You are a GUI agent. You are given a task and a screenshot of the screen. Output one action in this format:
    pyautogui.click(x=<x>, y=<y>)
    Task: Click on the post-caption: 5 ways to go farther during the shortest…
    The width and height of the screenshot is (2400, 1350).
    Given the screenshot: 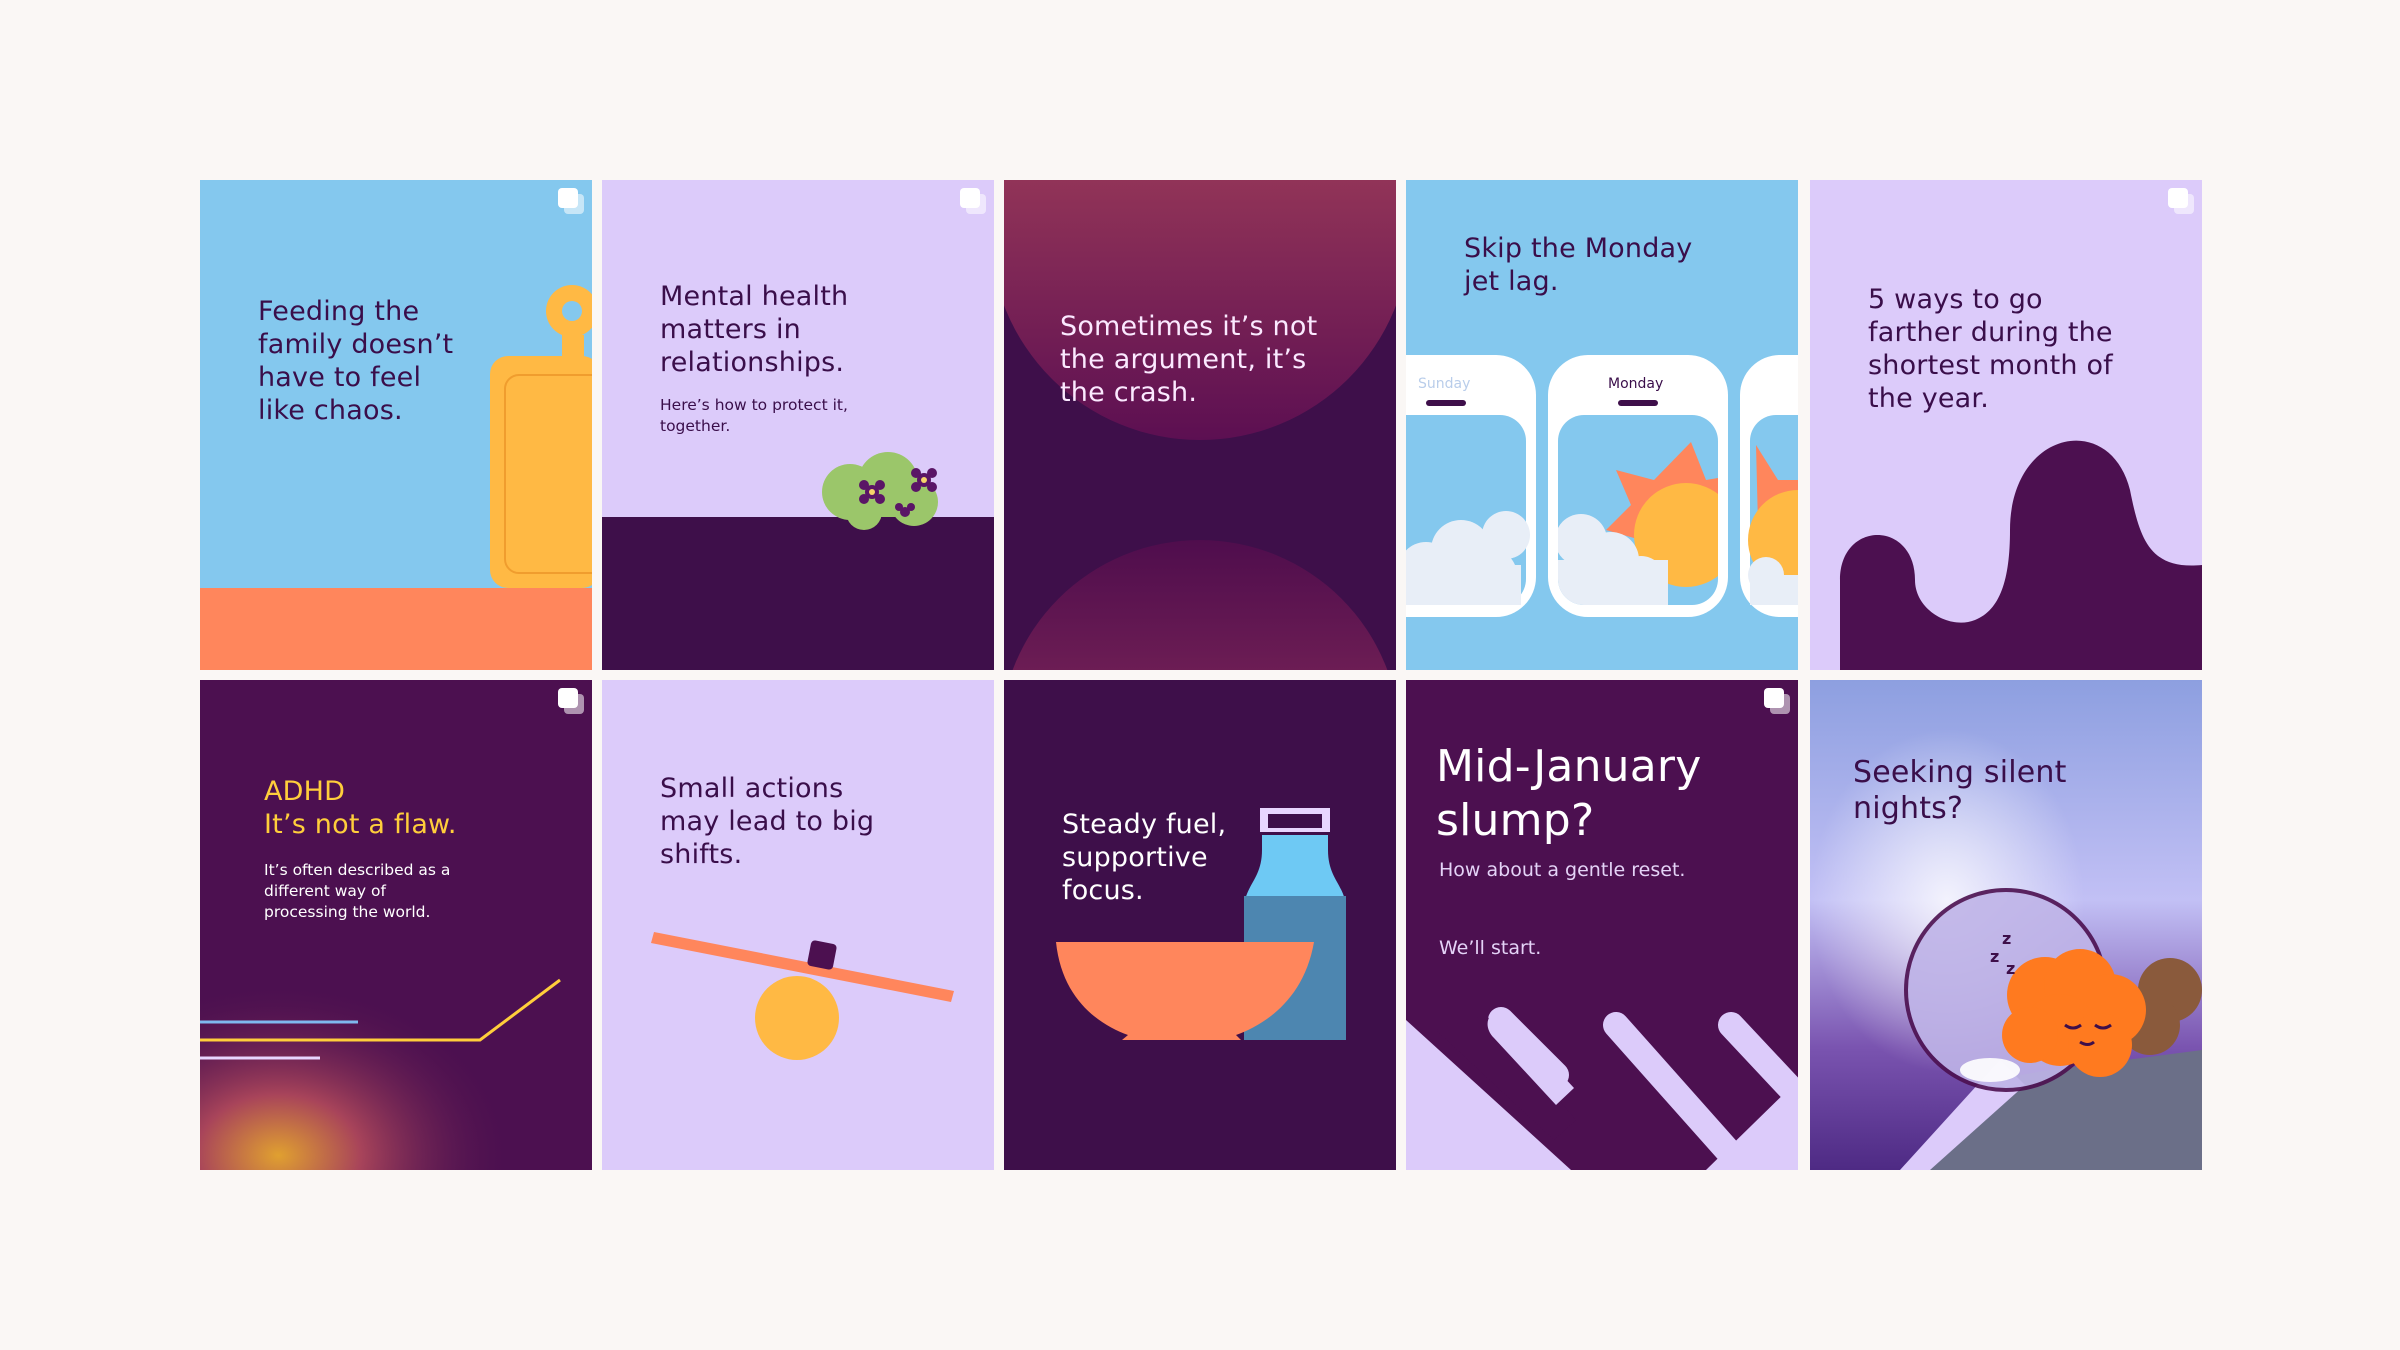 What is the action you would take?
    pyautogui.click(x=1990, y=349)
    